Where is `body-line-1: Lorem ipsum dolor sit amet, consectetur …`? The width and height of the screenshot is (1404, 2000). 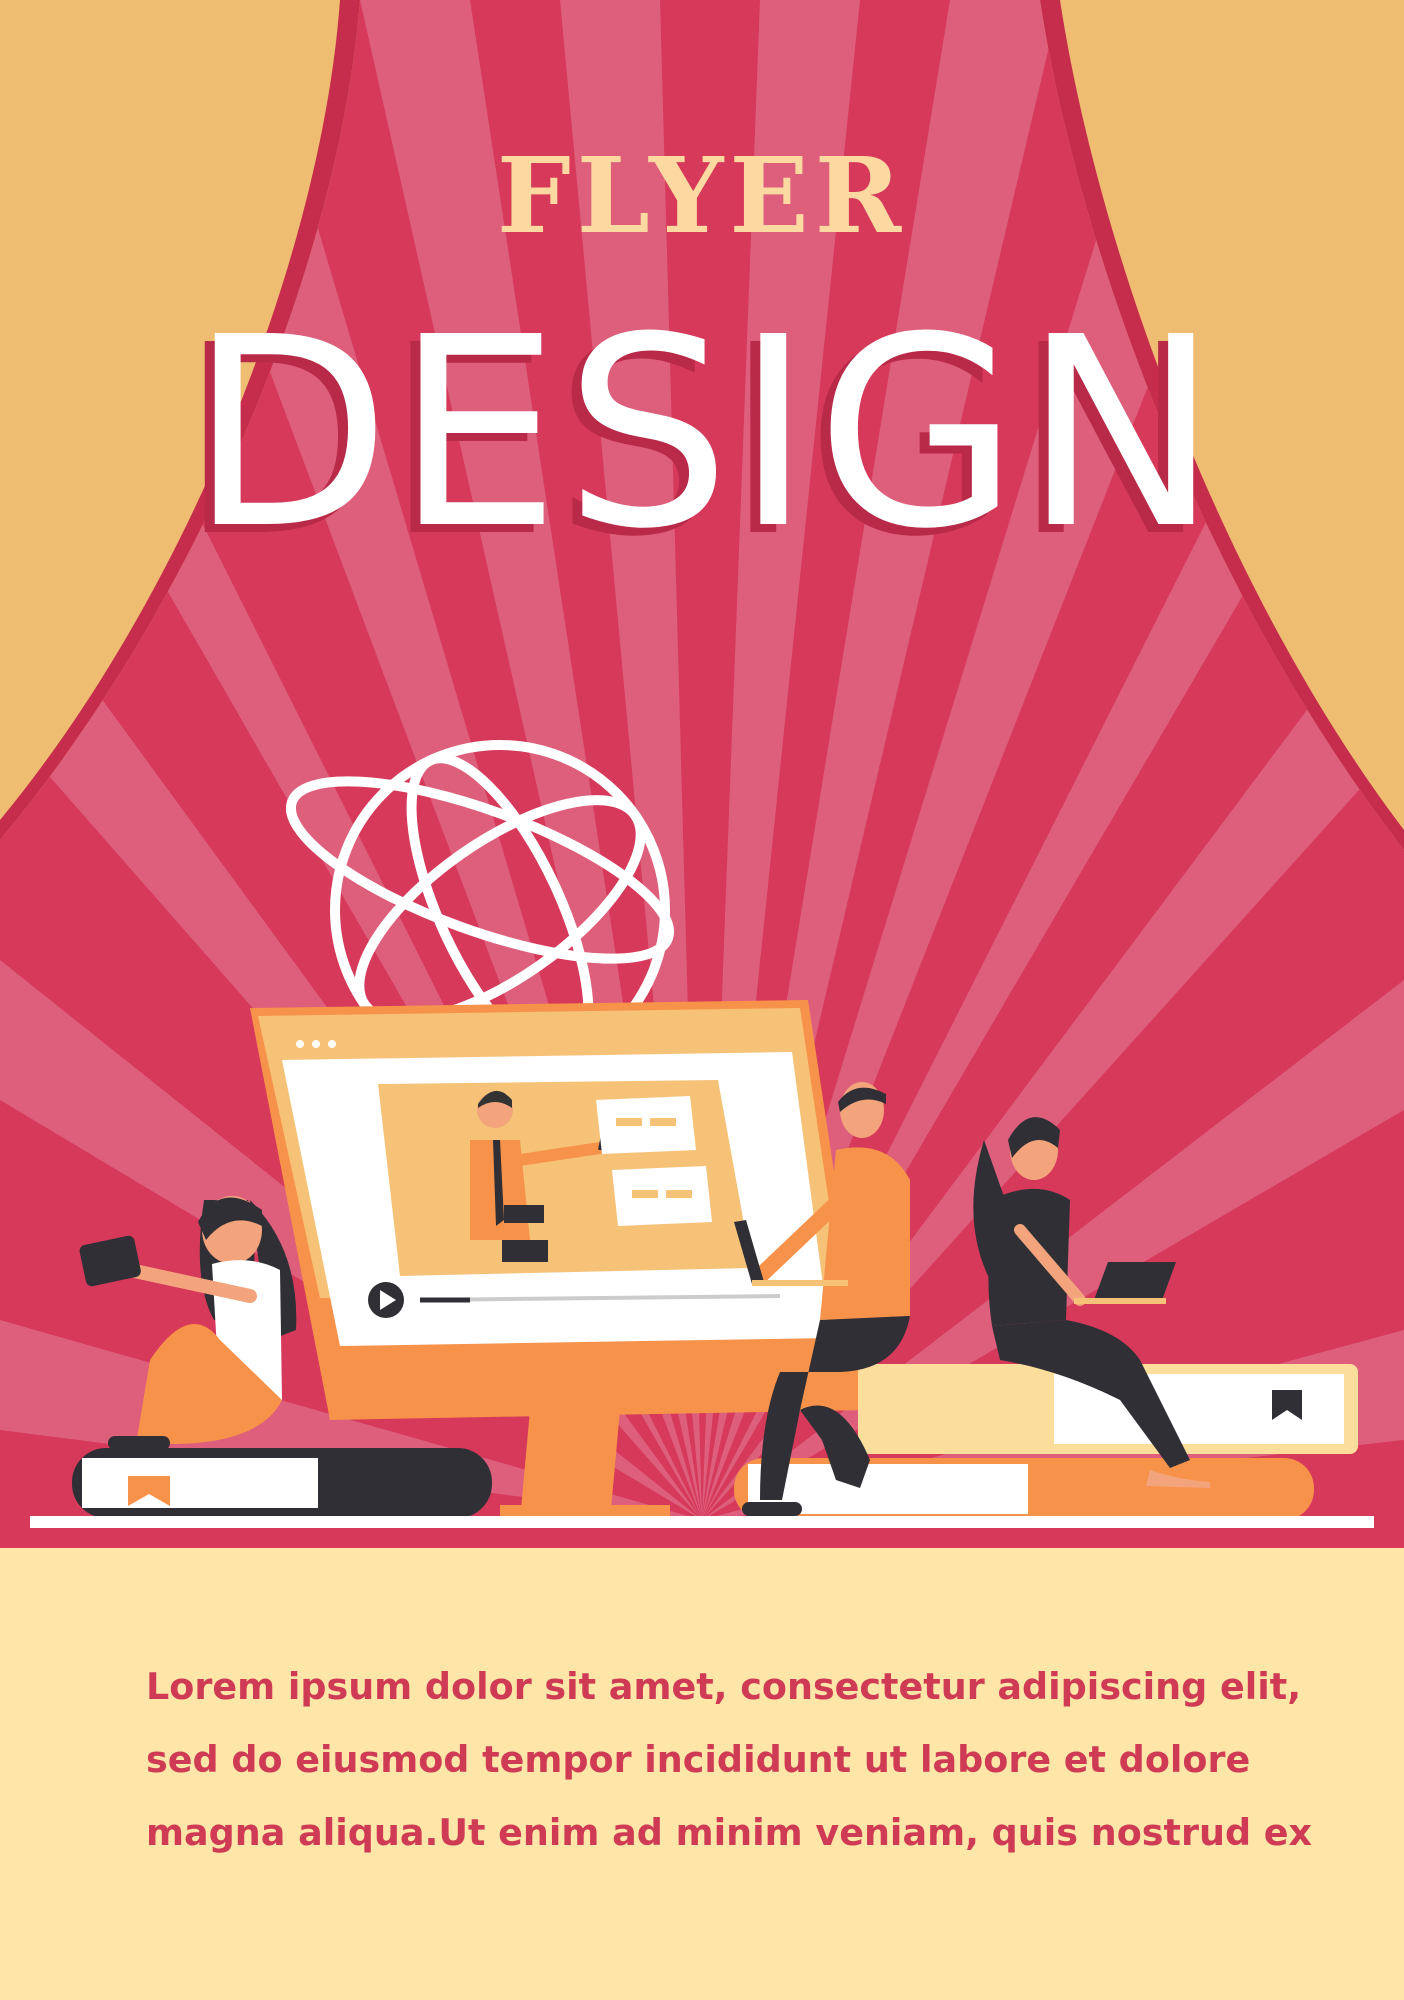 body-line-1: Lorem ipsum dolor sit amet, consectetur … is located at coordinates (724, 1686).